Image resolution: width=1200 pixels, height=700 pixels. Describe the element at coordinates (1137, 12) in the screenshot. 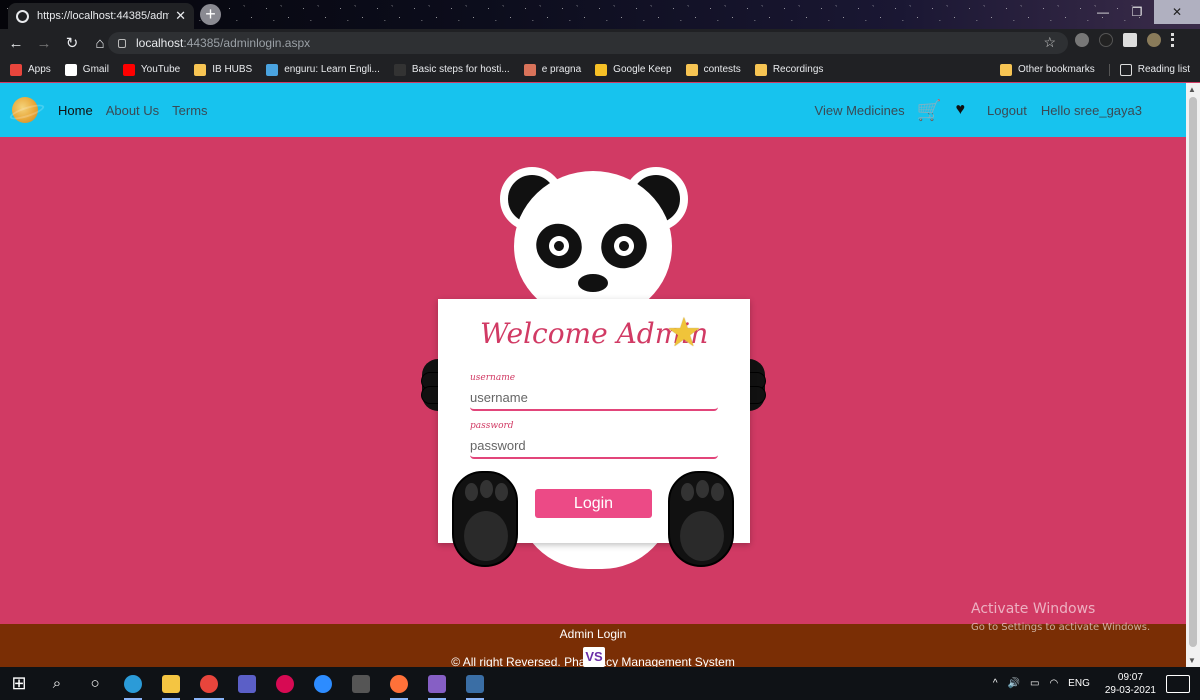

I see `maximize-button: ❐` at that location.